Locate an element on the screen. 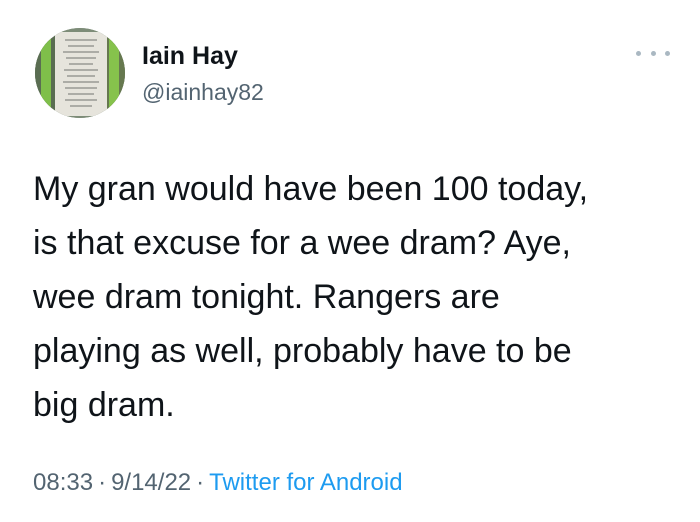  more-options-icon is located at coordinates (653, 53).